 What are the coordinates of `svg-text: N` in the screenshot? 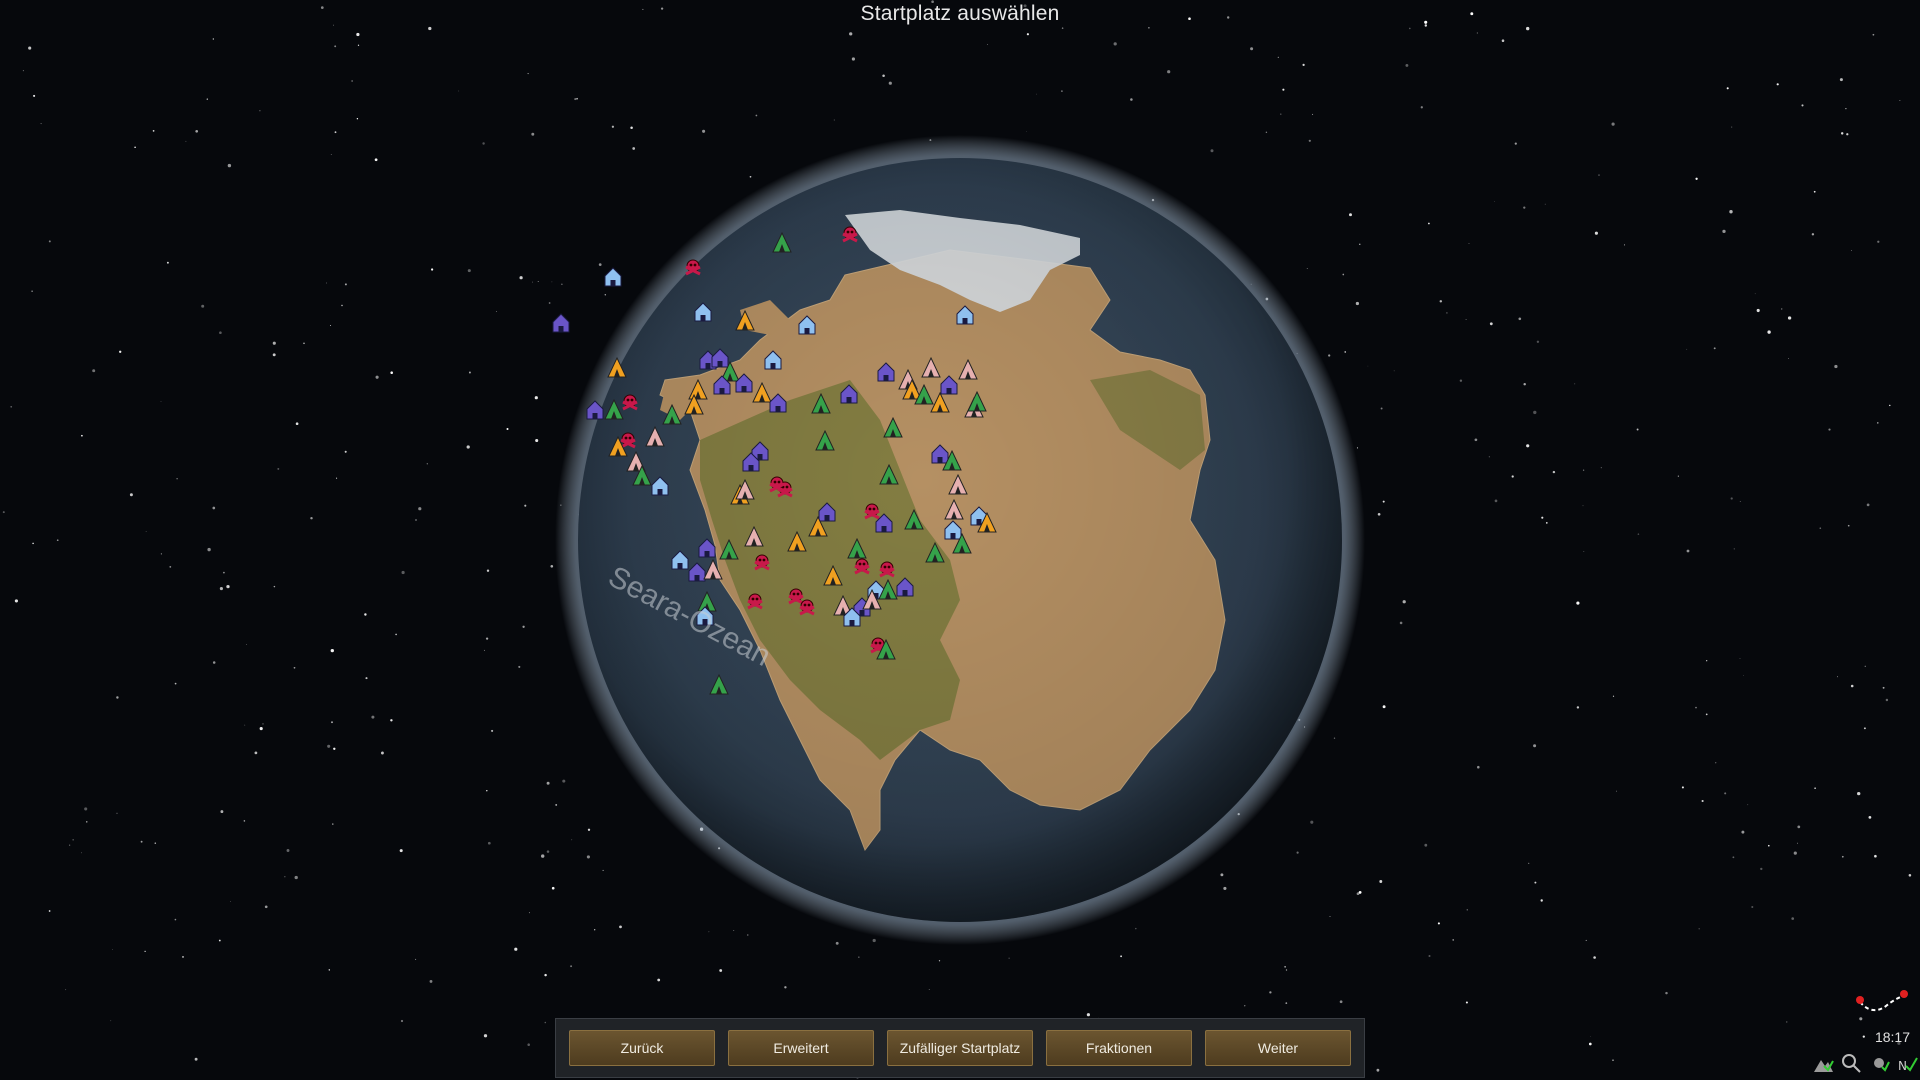 It's located at (1902, 1066).